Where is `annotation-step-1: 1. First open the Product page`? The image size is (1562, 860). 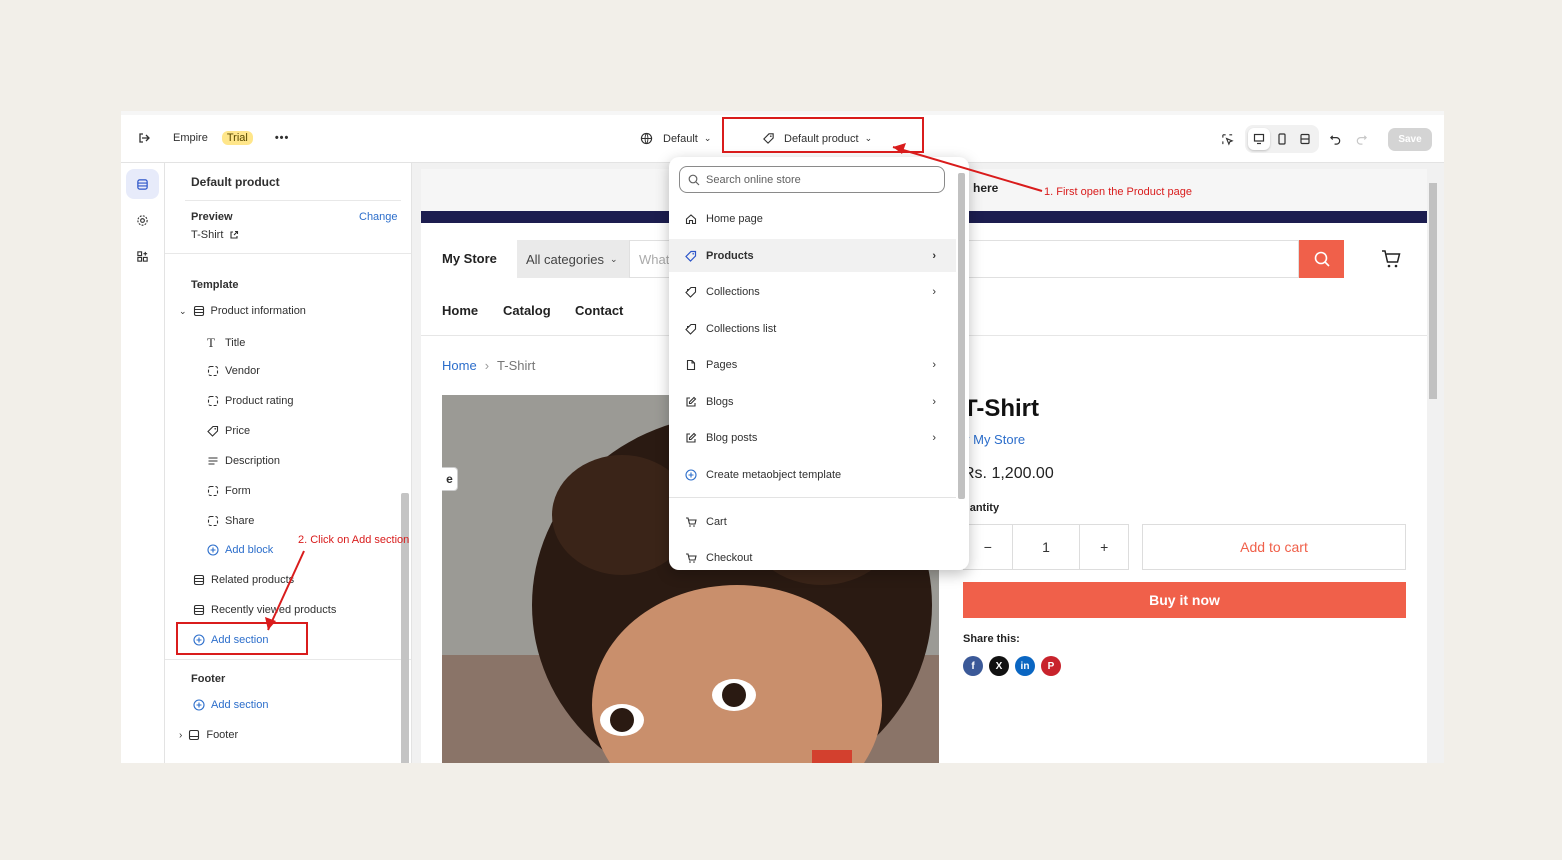 annotation-step-1: 1. First open the Product page is located at coordinates (1118, 192).